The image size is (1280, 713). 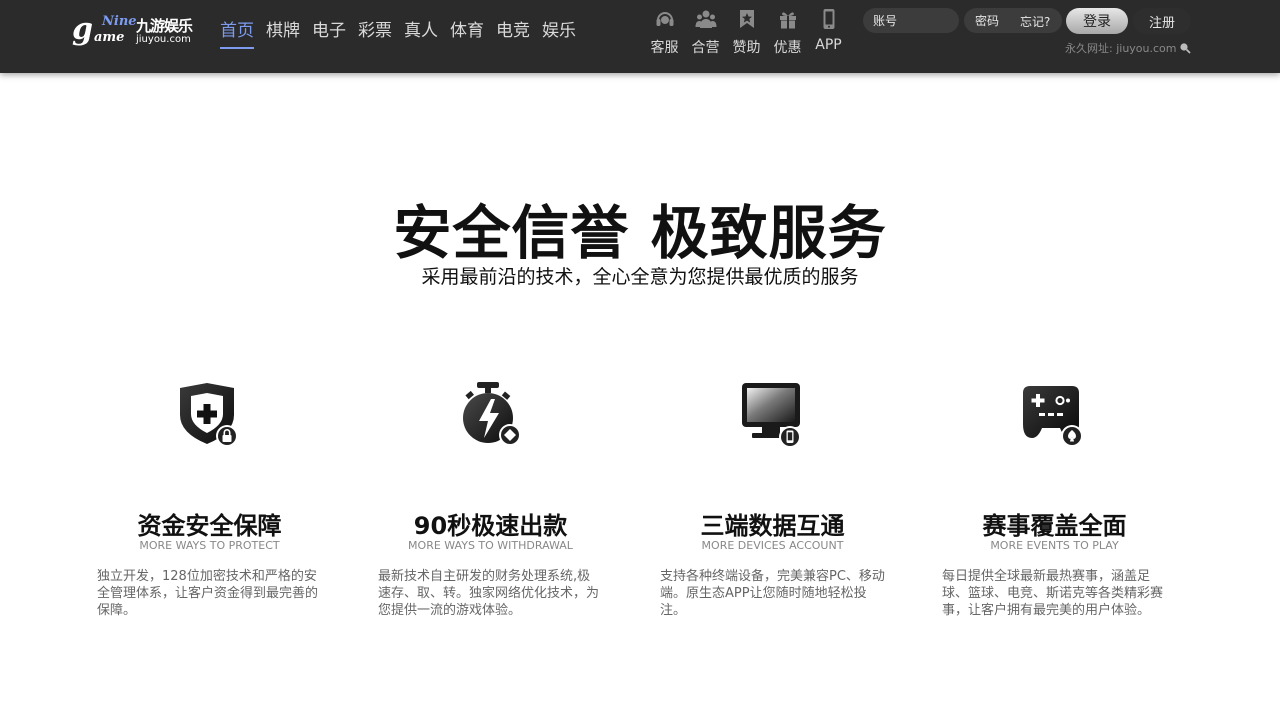 I want to click on gift-icon, so click(x=787, y=20).